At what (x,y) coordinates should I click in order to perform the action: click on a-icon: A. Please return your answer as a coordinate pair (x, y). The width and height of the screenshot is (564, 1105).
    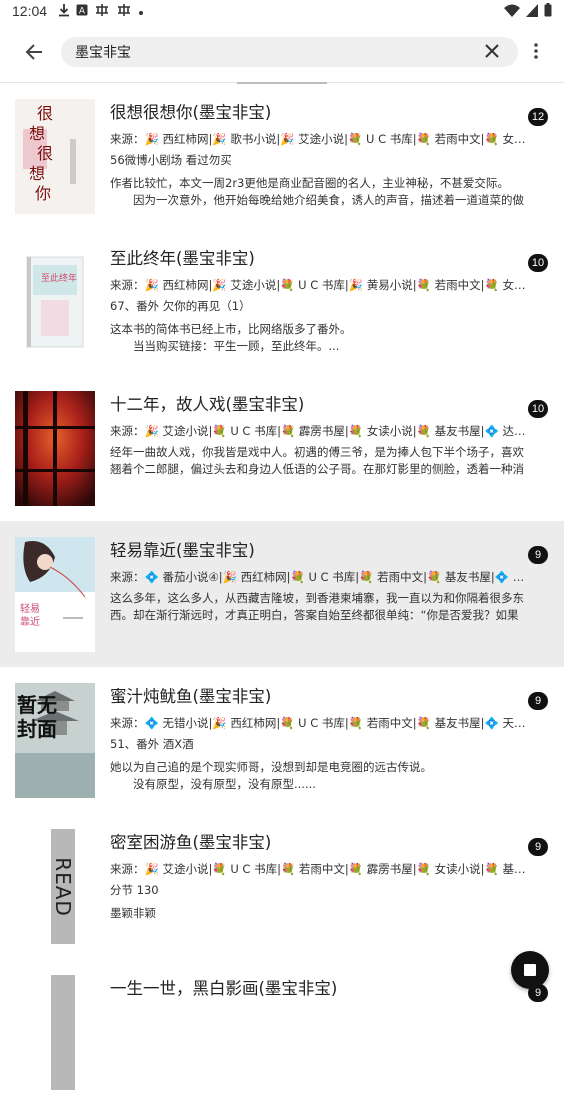
    Looking at the image, I should click on (82, 12).